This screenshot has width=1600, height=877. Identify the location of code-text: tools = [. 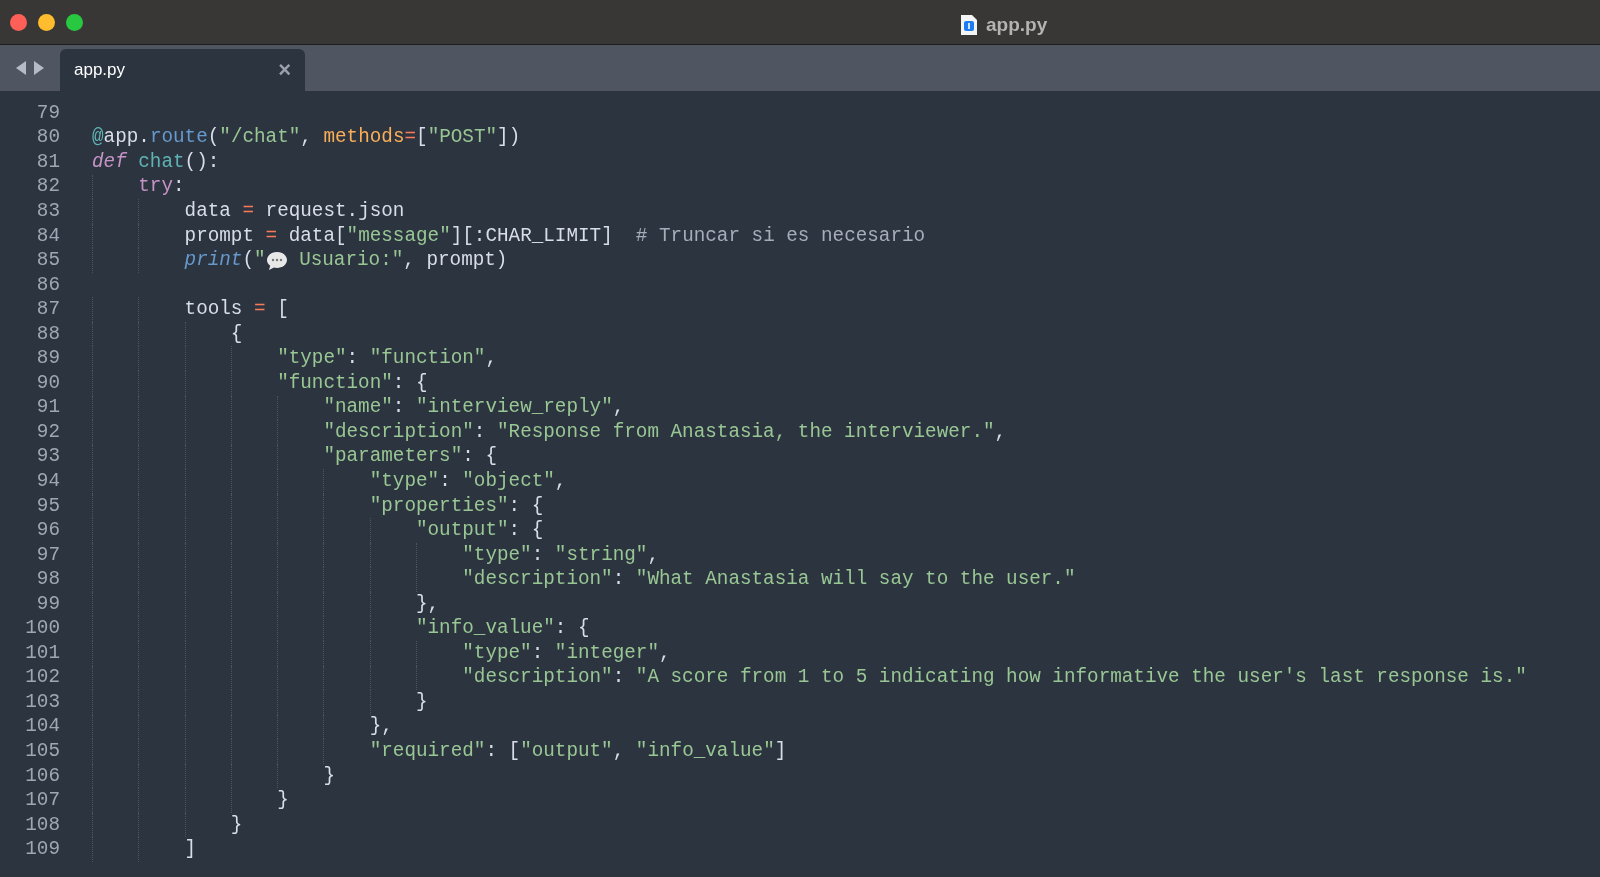
(236, 310).